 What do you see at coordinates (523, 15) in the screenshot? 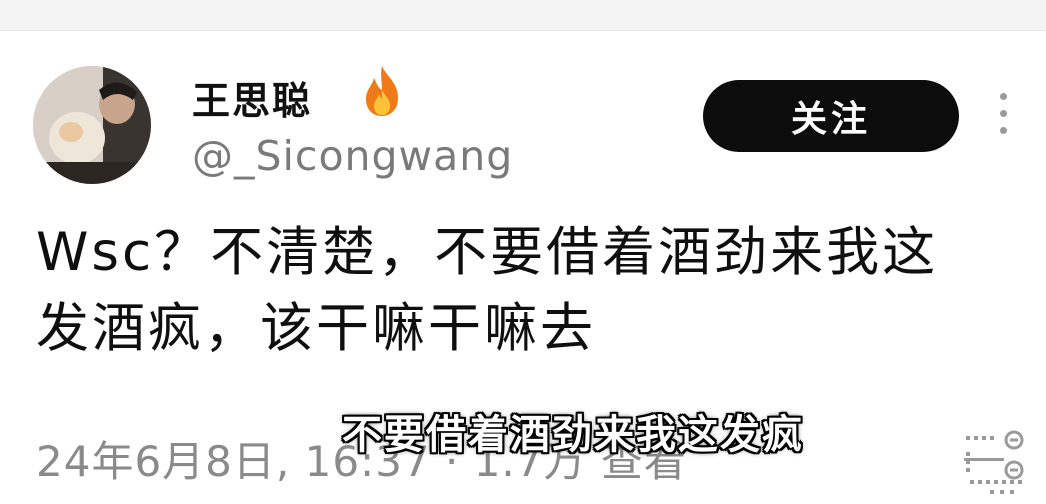
I see `top-divider` at bounding box center [523, 15].